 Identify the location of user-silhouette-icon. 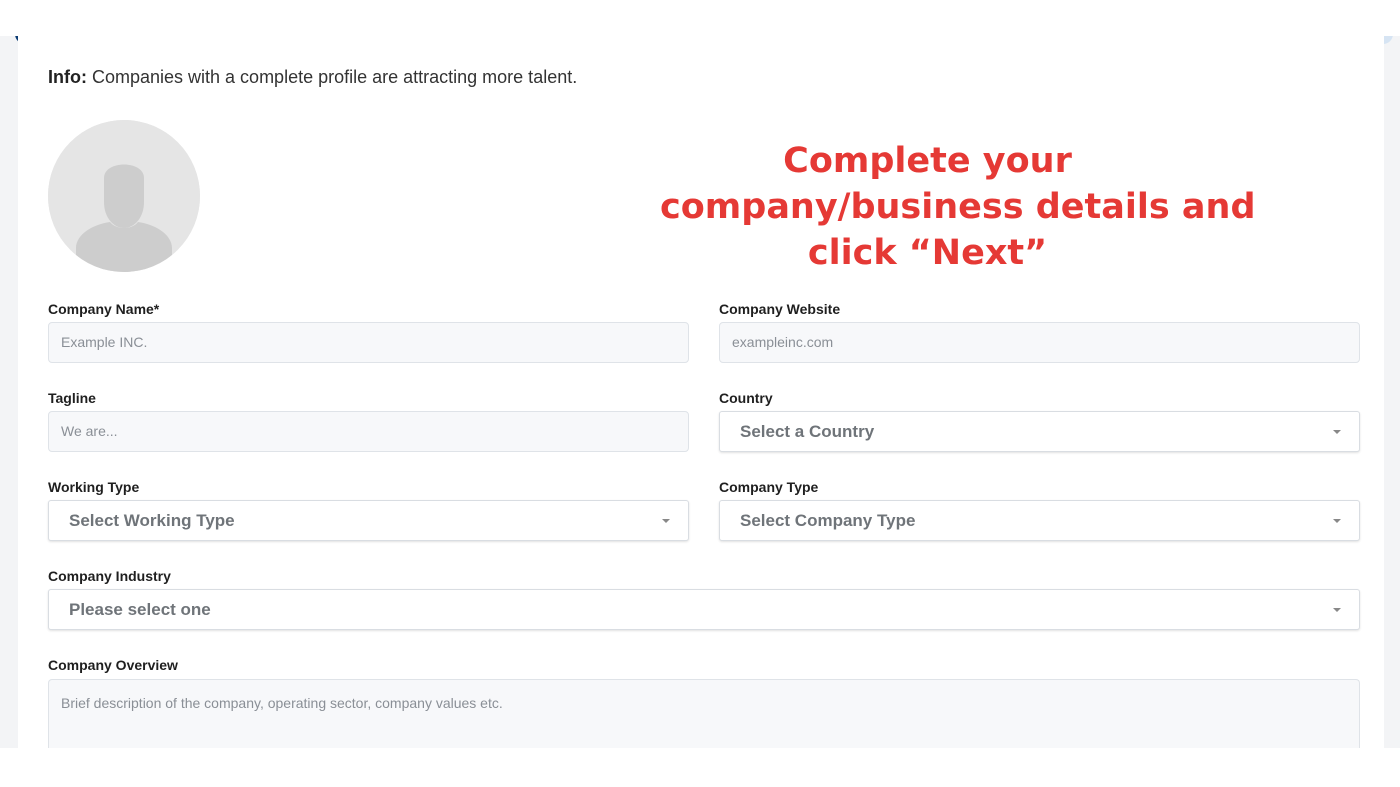
(124, 196).